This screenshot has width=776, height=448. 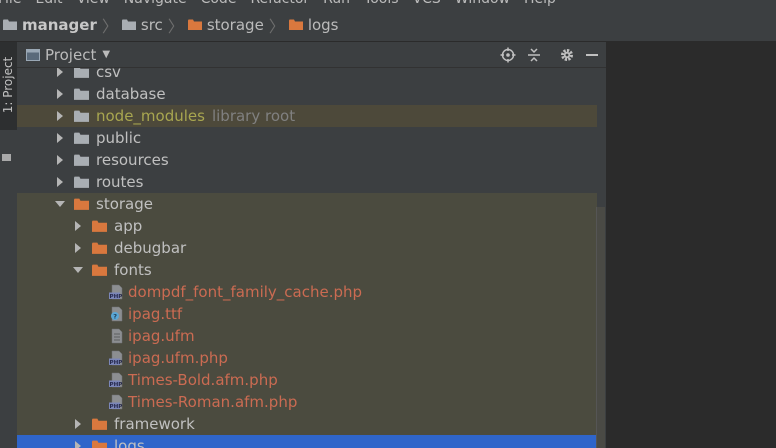 I want to click on tree-file-item: PHP dompdf_font_family_cache.php, so click(x=307, y=292).